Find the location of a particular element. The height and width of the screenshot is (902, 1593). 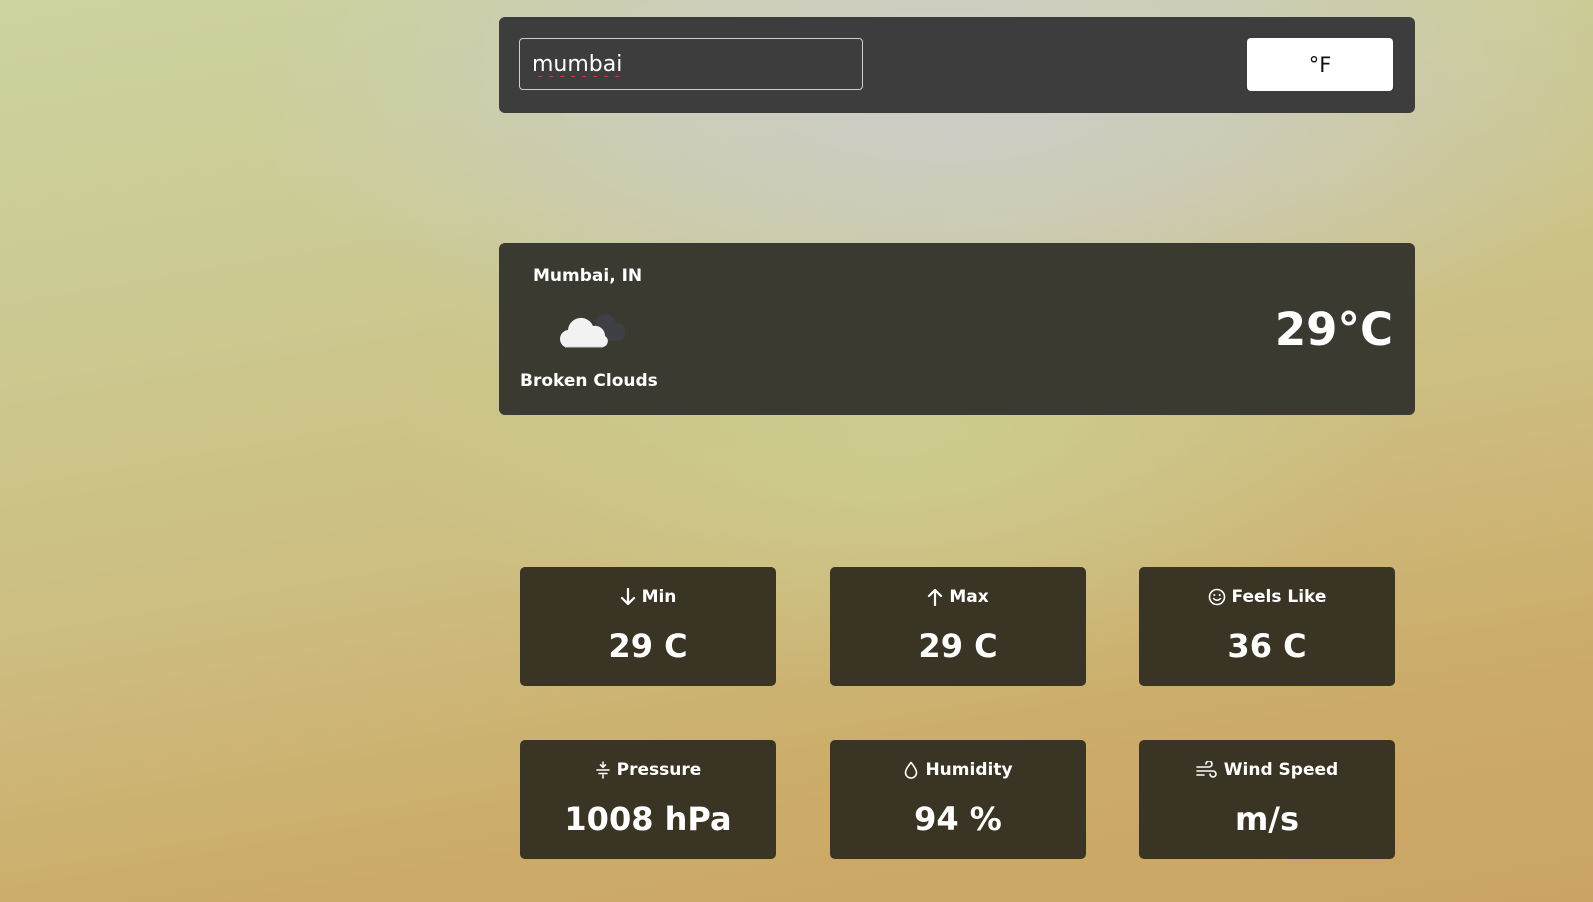

pressure-icon is located at coordinates (602, 770).